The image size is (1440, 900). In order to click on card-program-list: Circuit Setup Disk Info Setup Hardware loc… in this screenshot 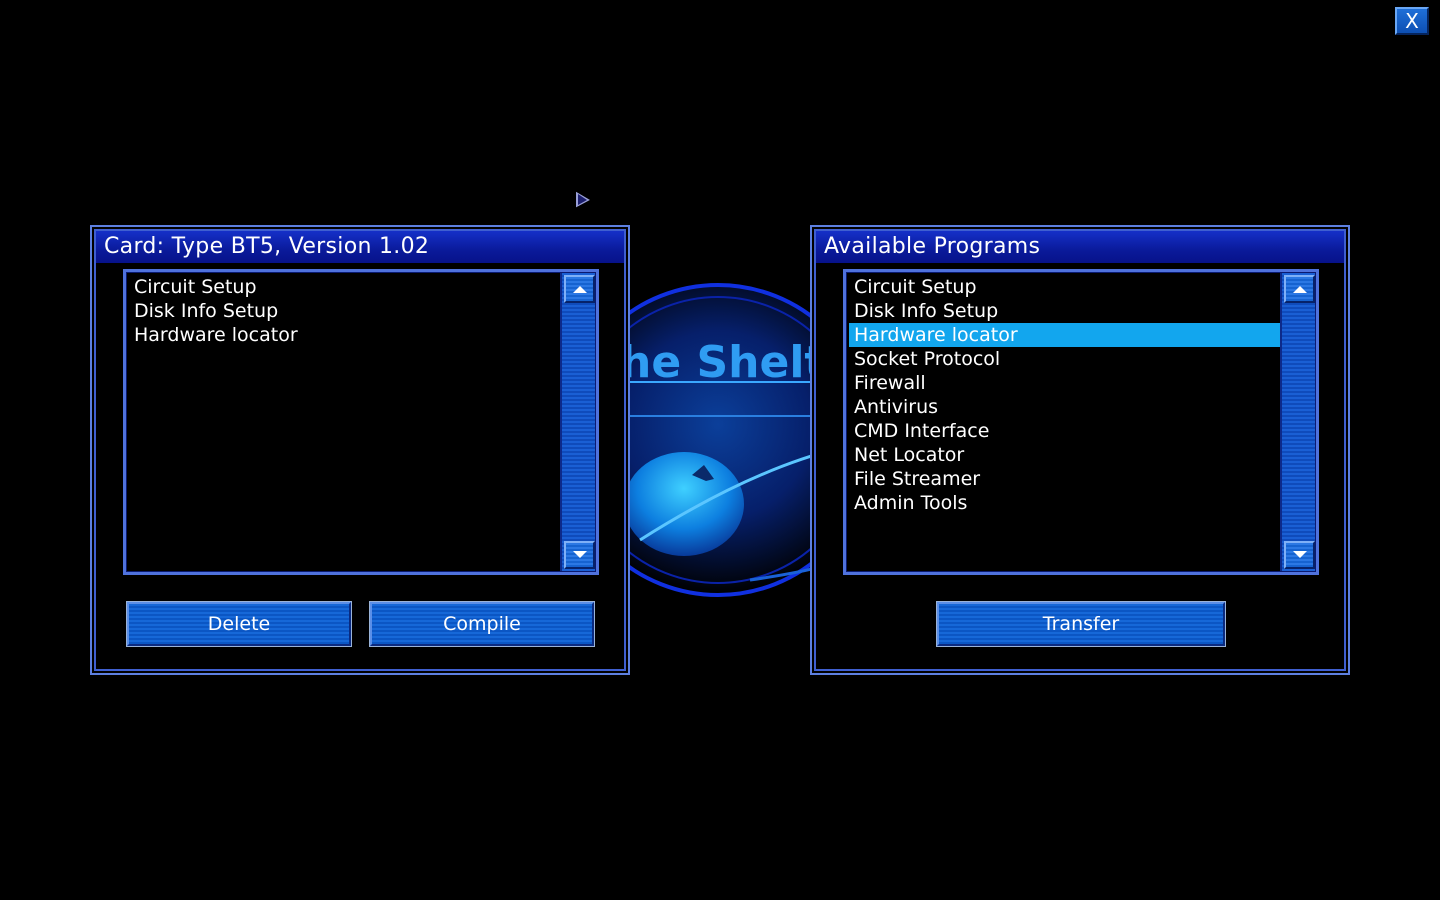, I will do `click(361, 422)`.